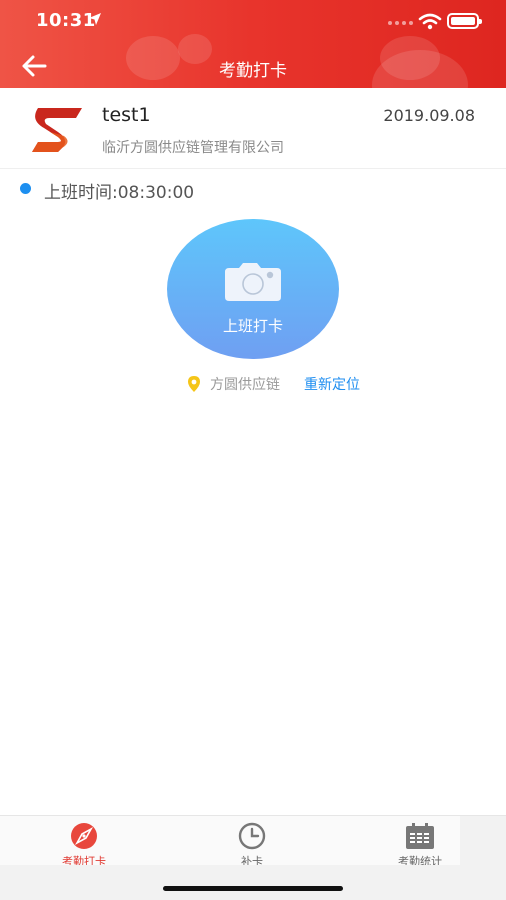  Describe the element at coordinates (119, 193) in the screenshot. I see `shift-start-time: 上班时间:08:30:00` at that location.